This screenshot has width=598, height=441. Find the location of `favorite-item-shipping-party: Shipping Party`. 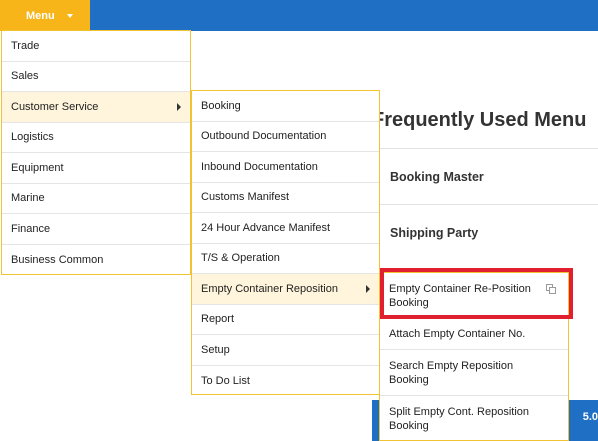

favorite-item-shipping-party: Shipping Party is located at coordinates (485, 232).